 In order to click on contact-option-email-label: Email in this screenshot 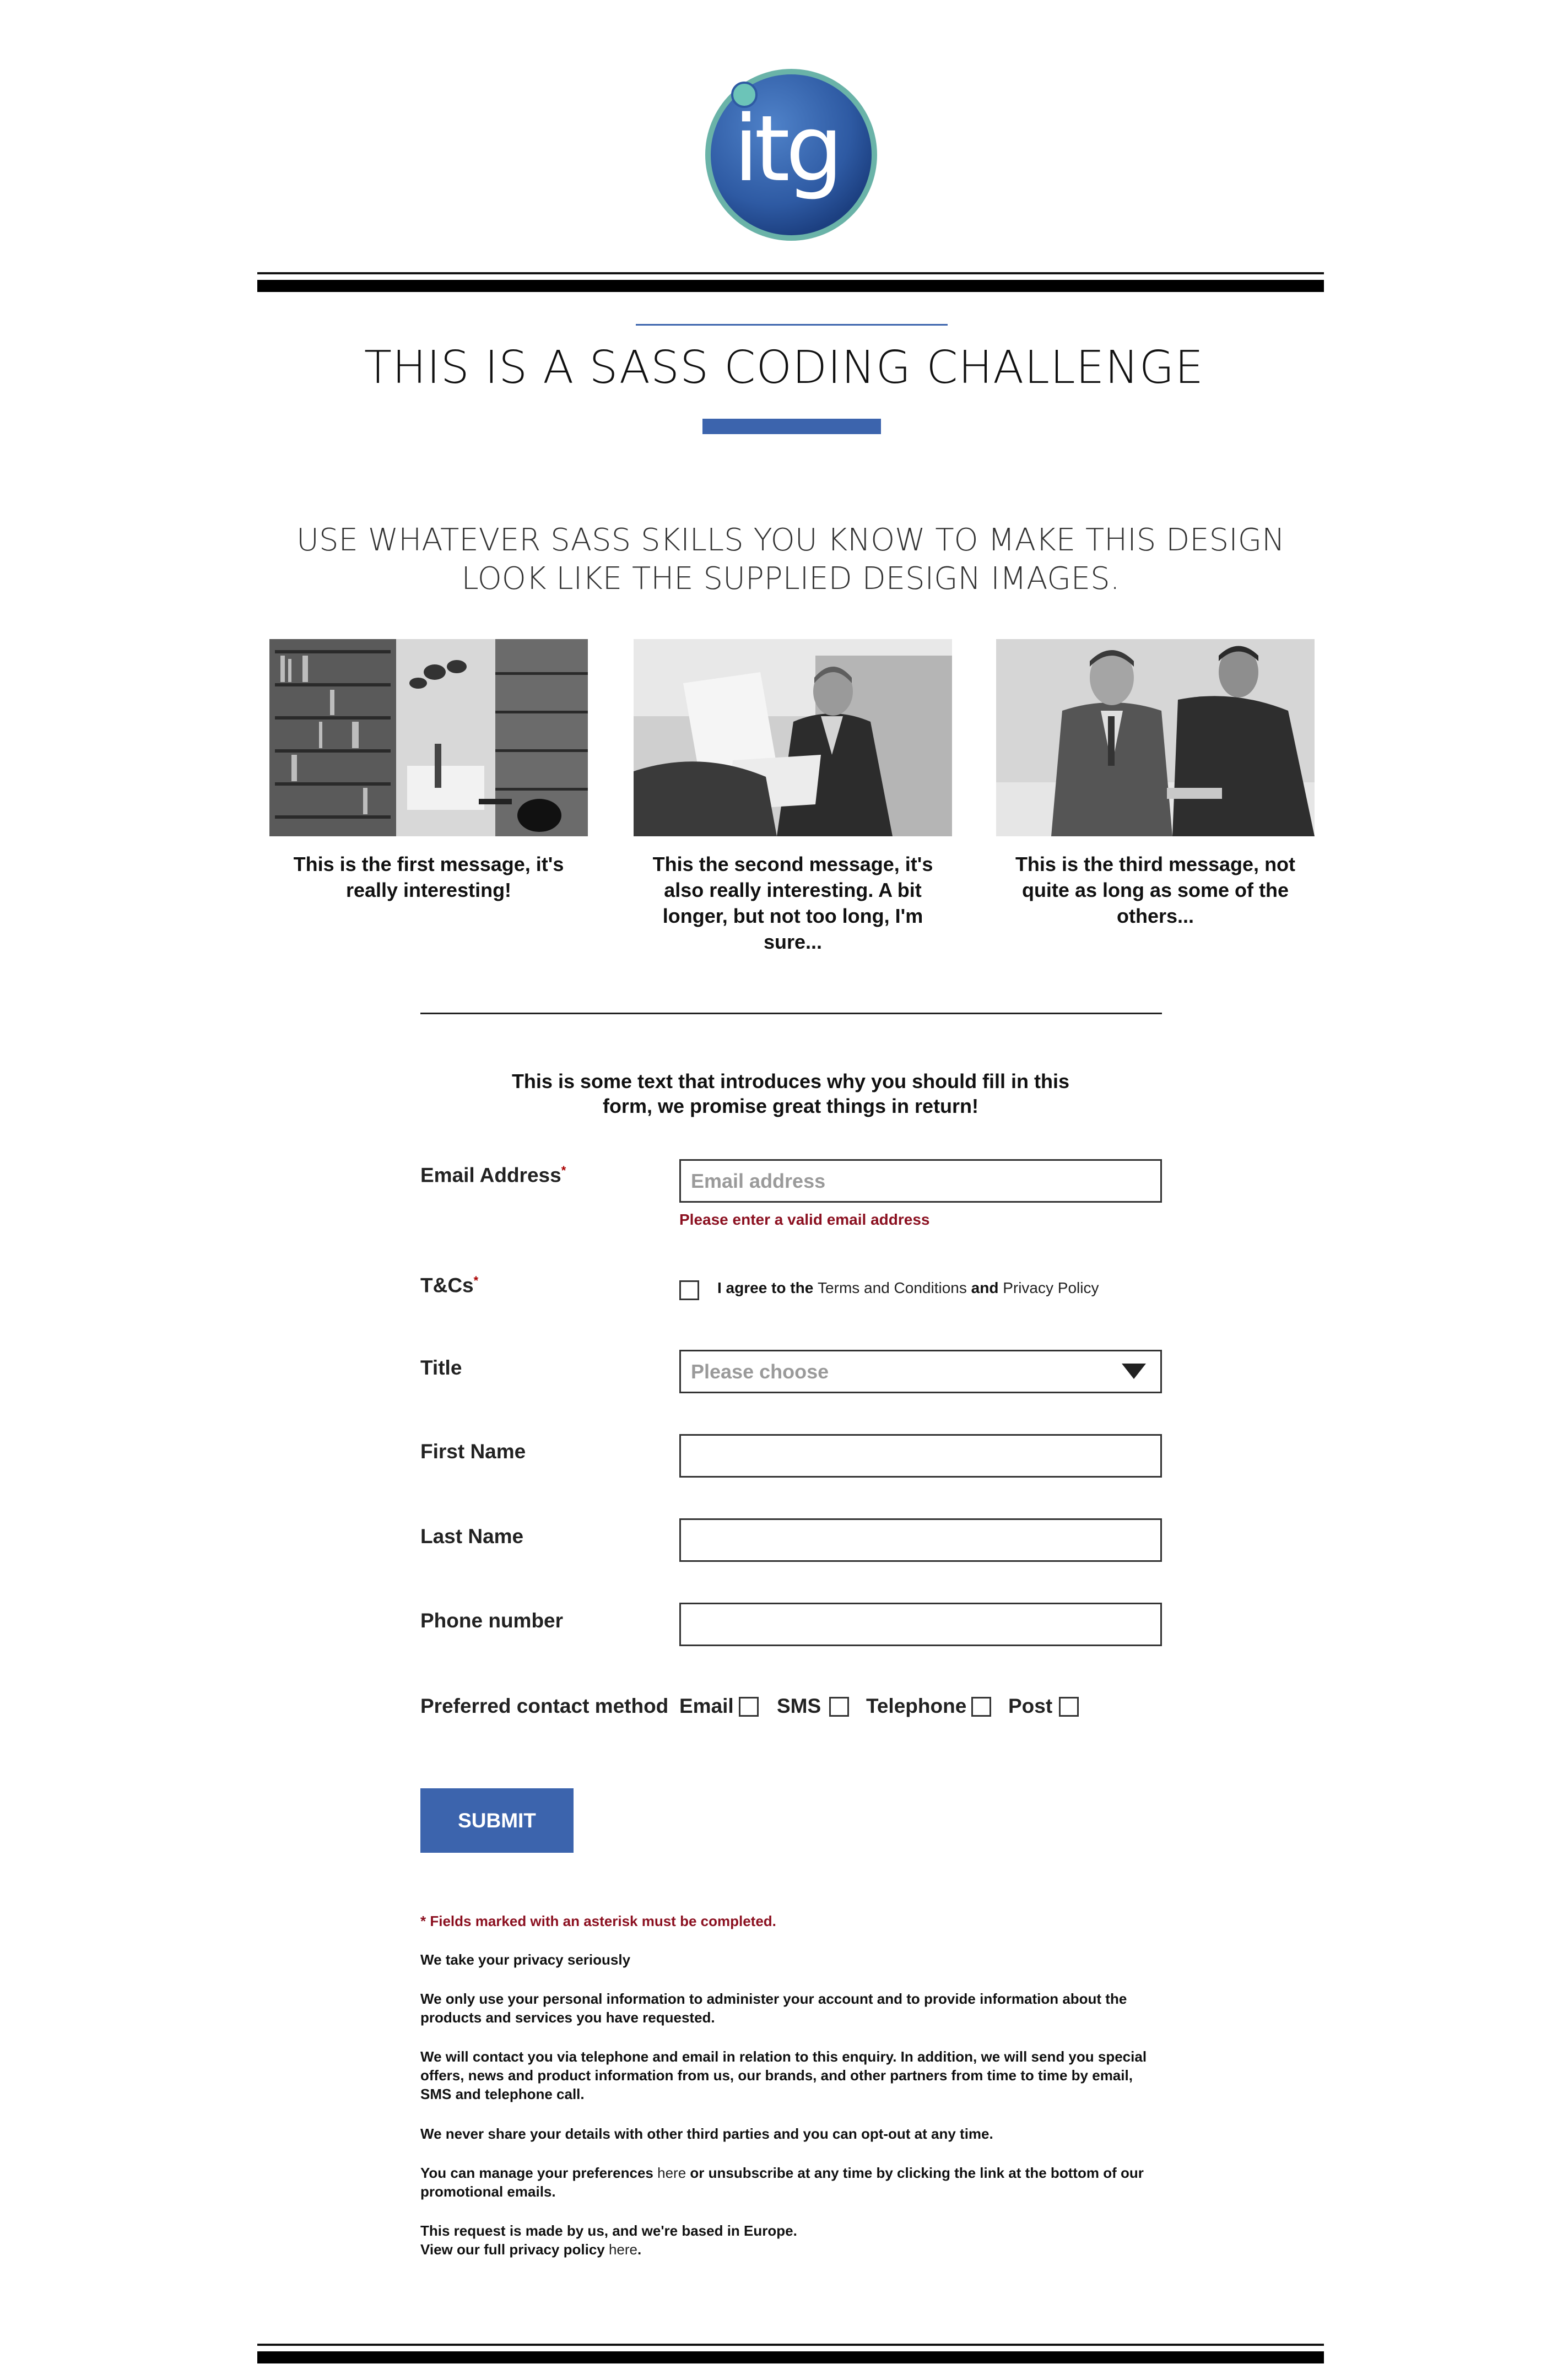, I will do `click(707, 1706)`.